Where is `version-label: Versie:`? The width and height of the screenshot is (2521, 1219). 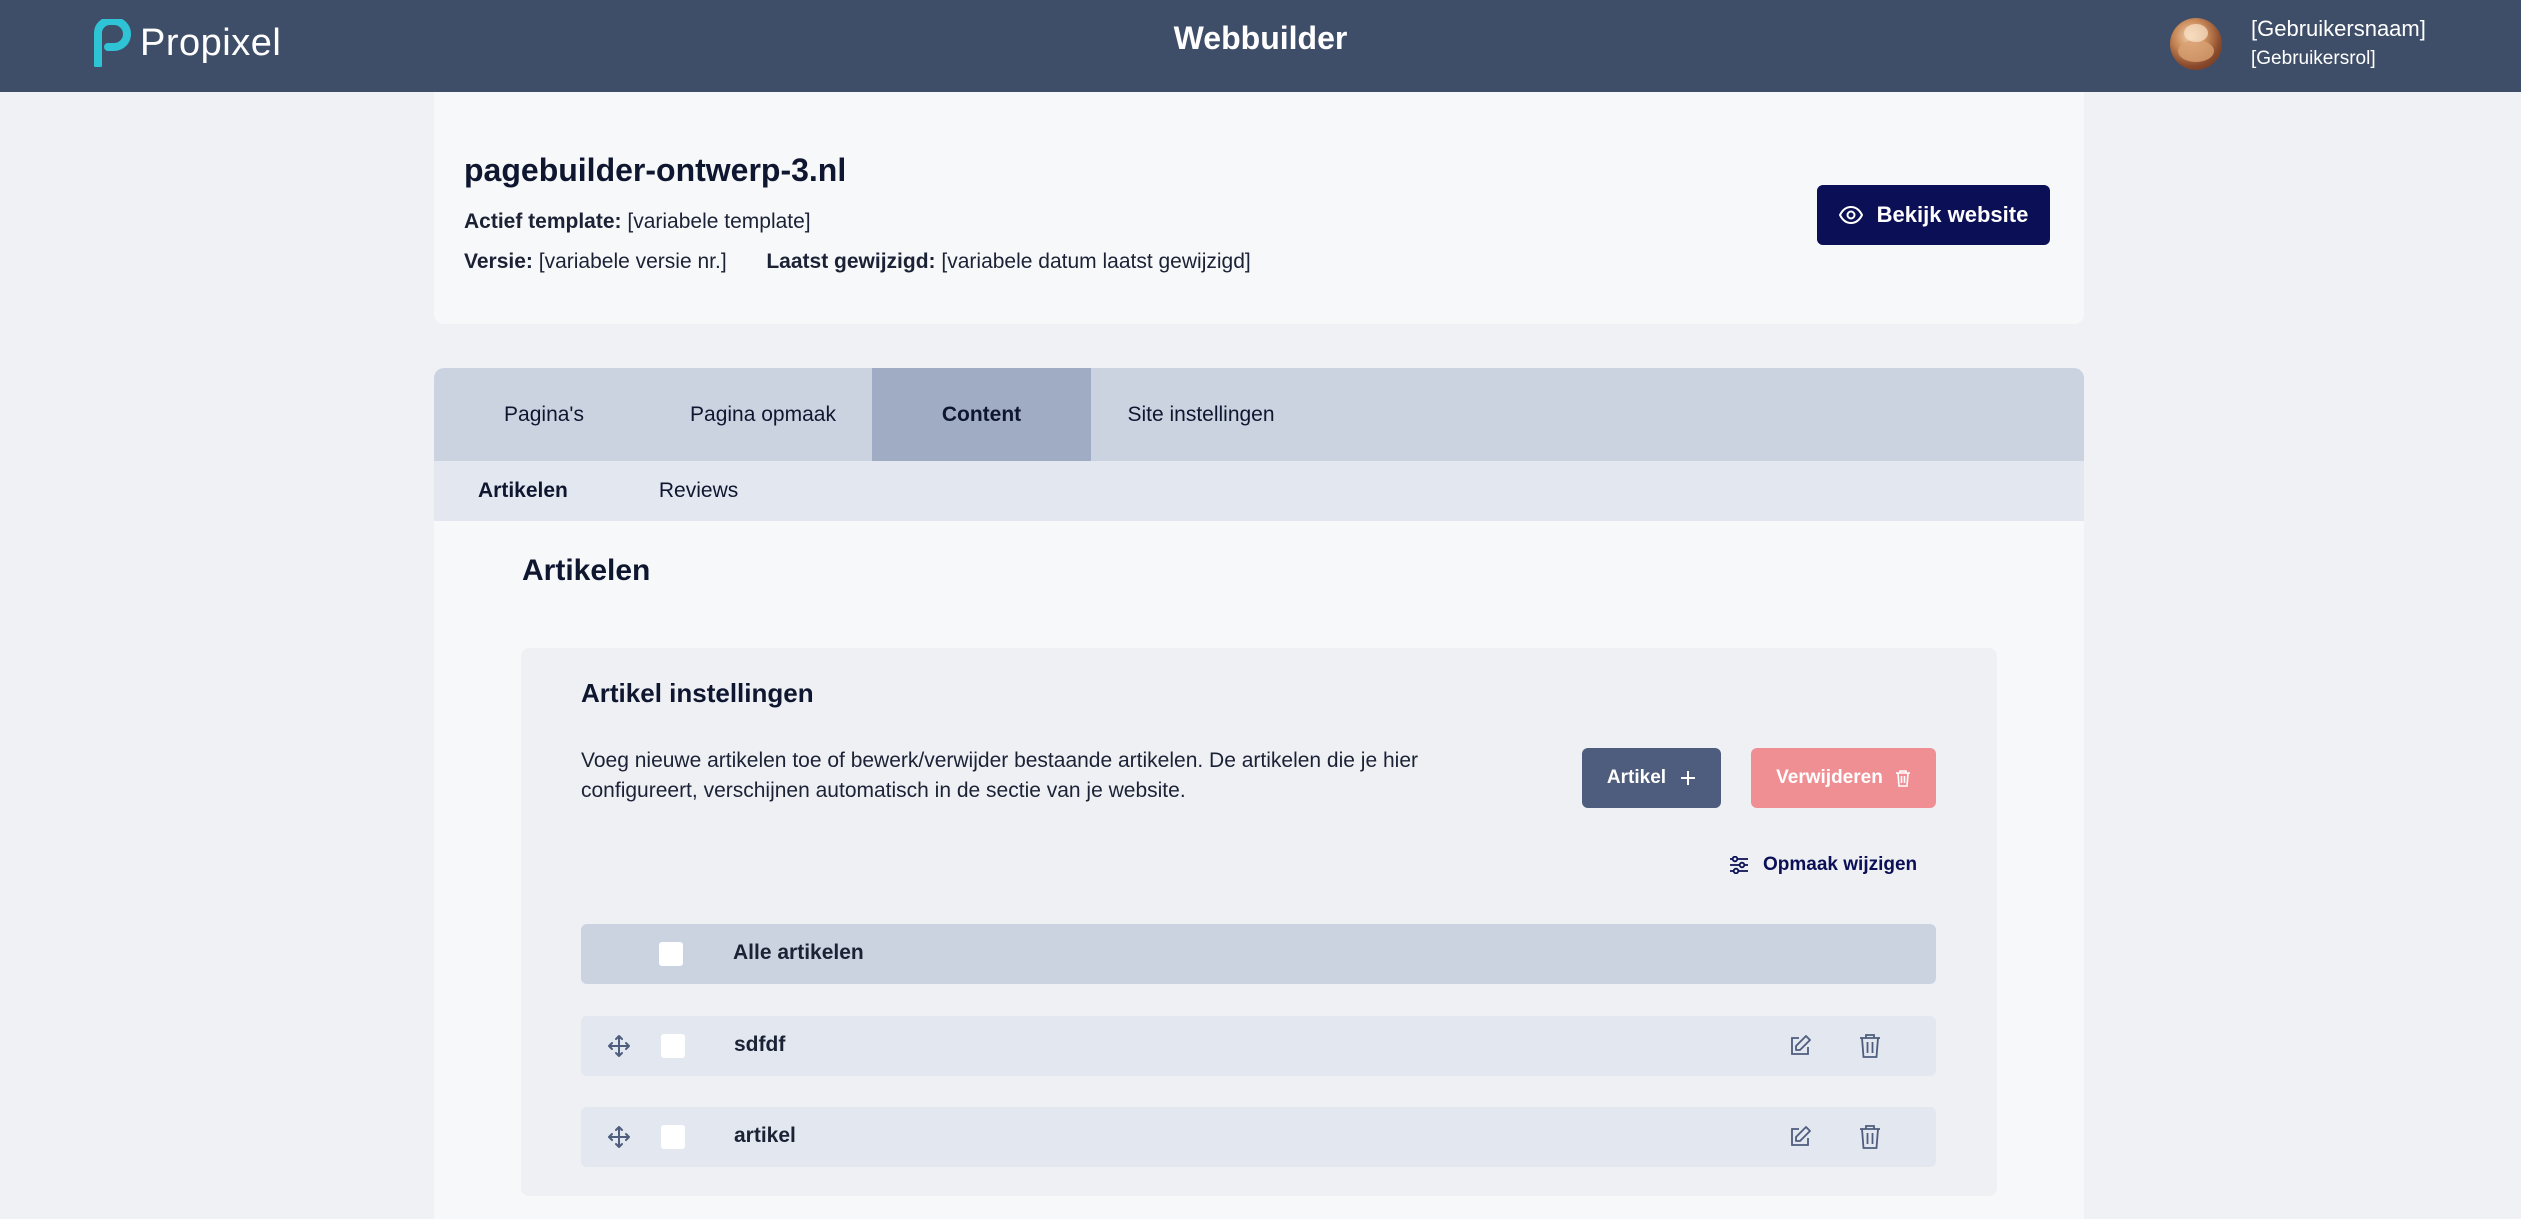 version-label: Versie: is located at coordinates (498, 261).